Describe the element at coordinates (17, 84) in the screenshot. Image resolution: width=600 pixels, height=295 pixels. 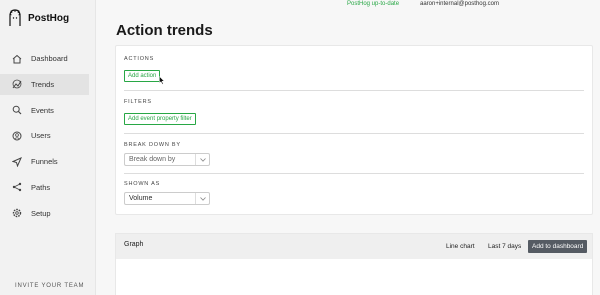
I see `trends-icon` at that location.